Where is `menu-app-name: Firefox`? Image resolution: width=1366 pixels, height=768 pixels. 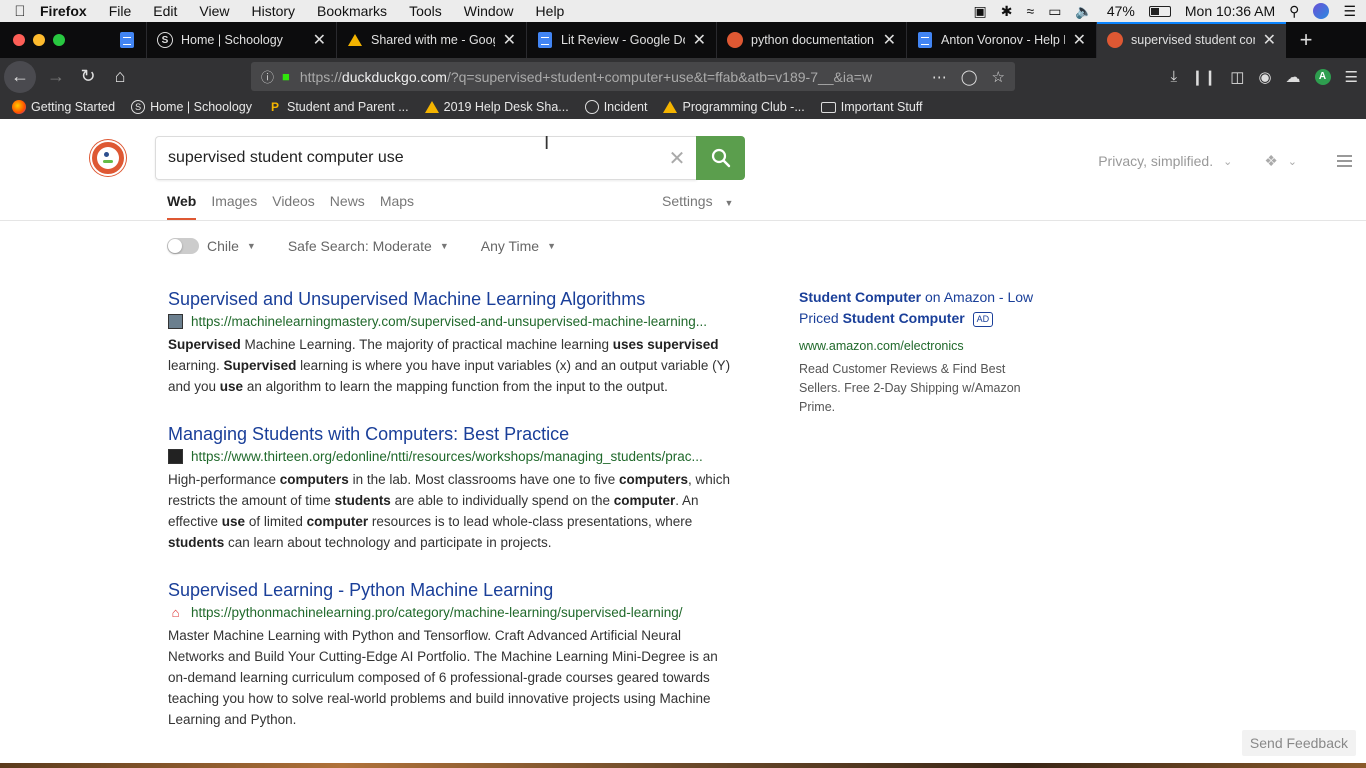
menu-app-name: Firefox is located at coordinates (63, 11).